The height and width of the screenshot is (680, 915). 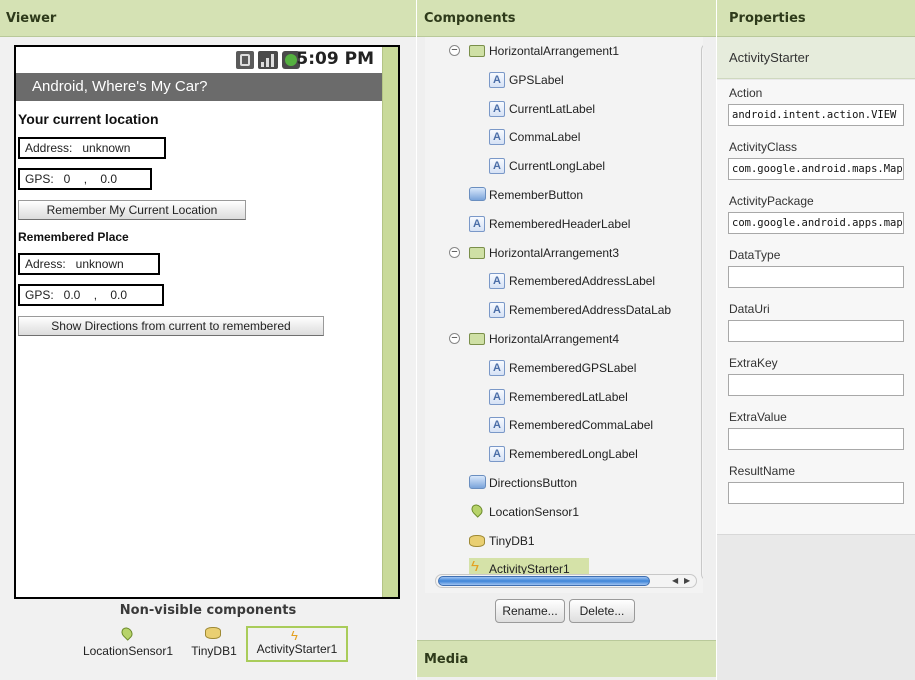 What do you see at coordinates (816, 493) in the screenshot?
I see `property-input-resultname` at bounding box center [816, 493].